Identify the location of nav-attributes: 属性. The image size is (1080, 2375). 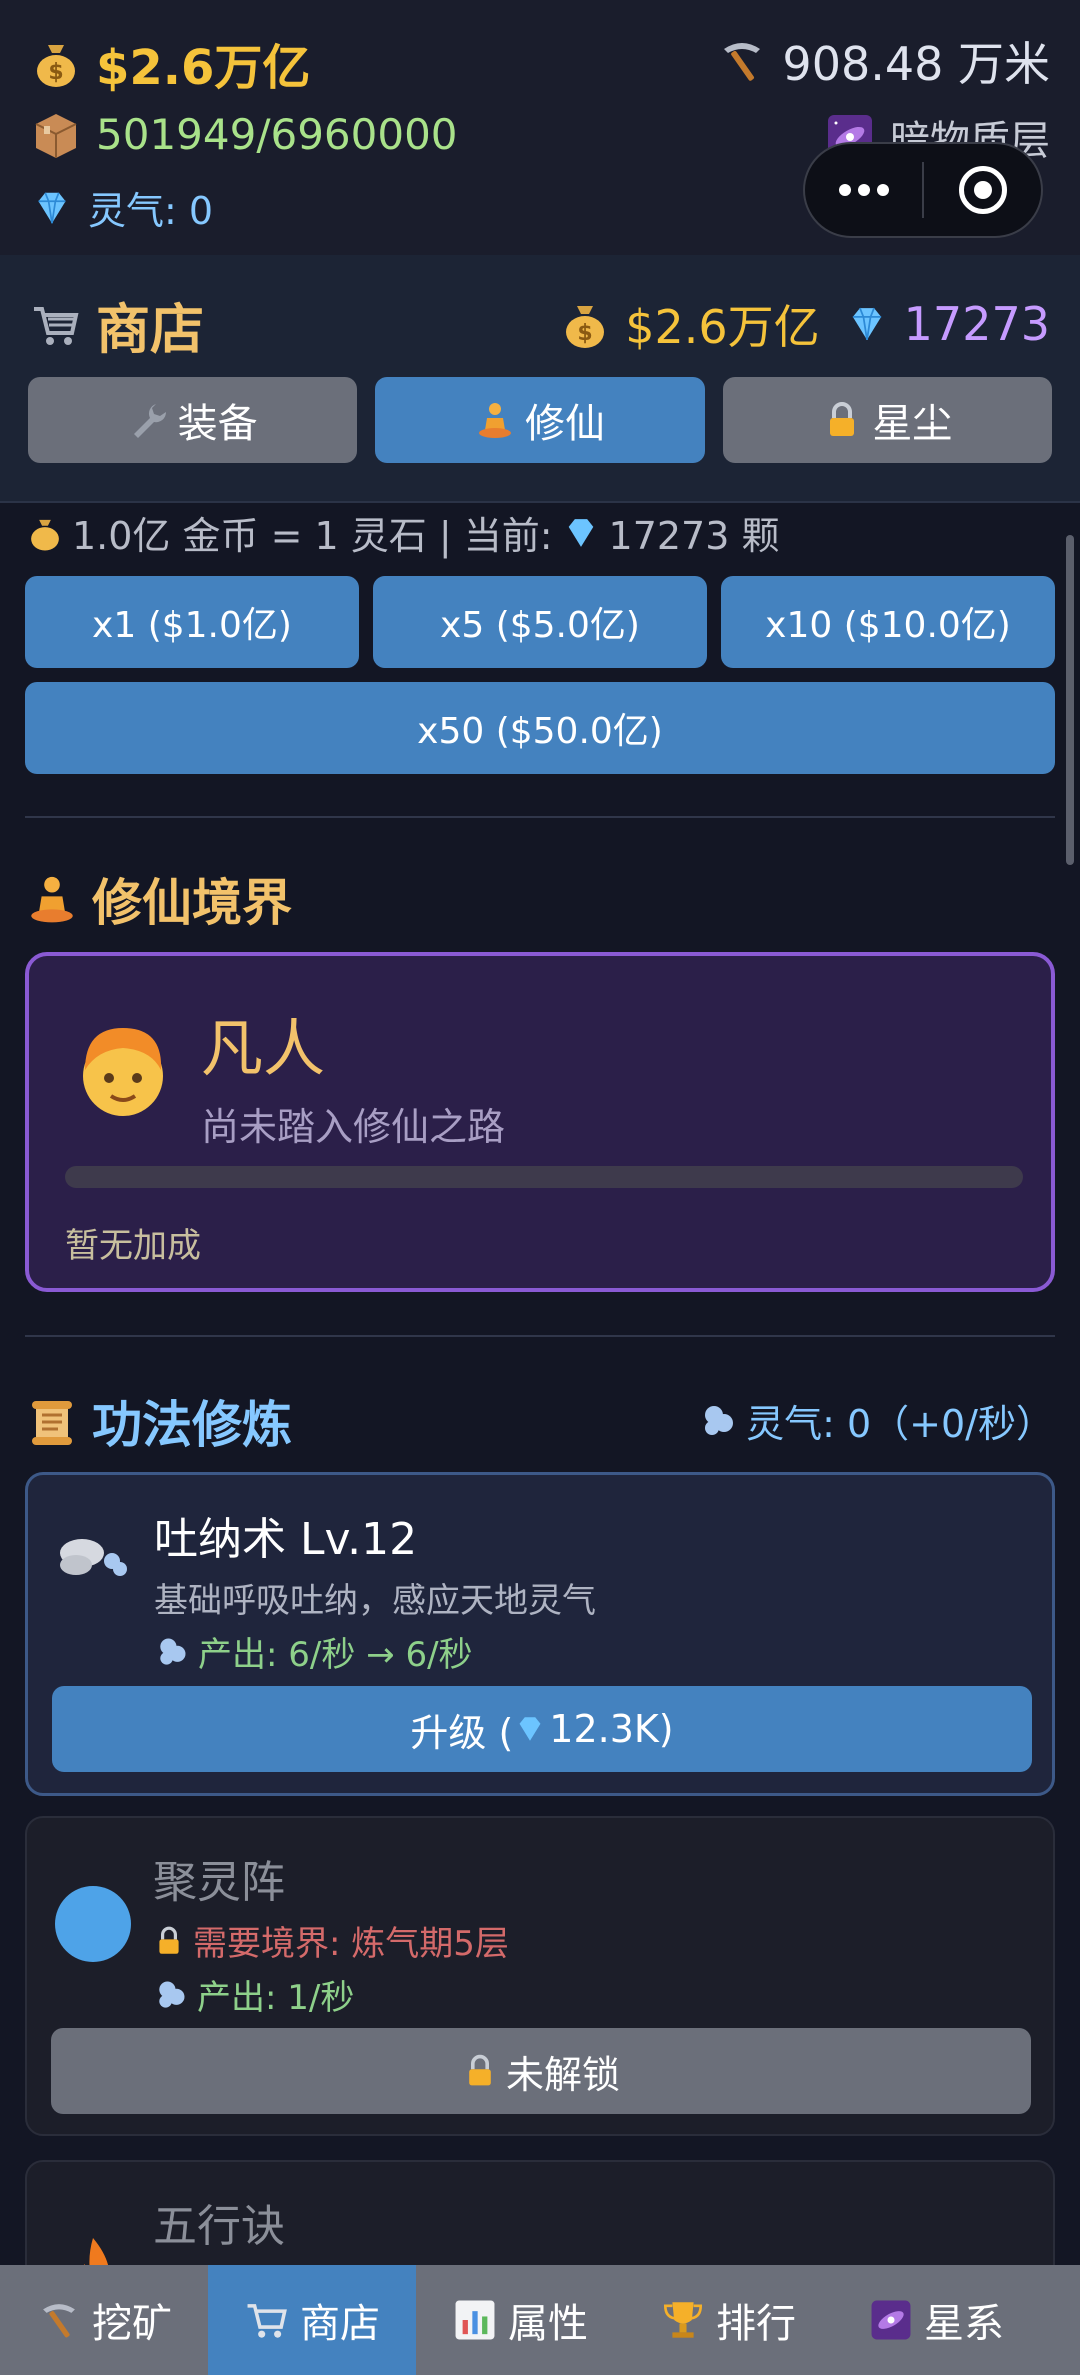
(520, 2320).